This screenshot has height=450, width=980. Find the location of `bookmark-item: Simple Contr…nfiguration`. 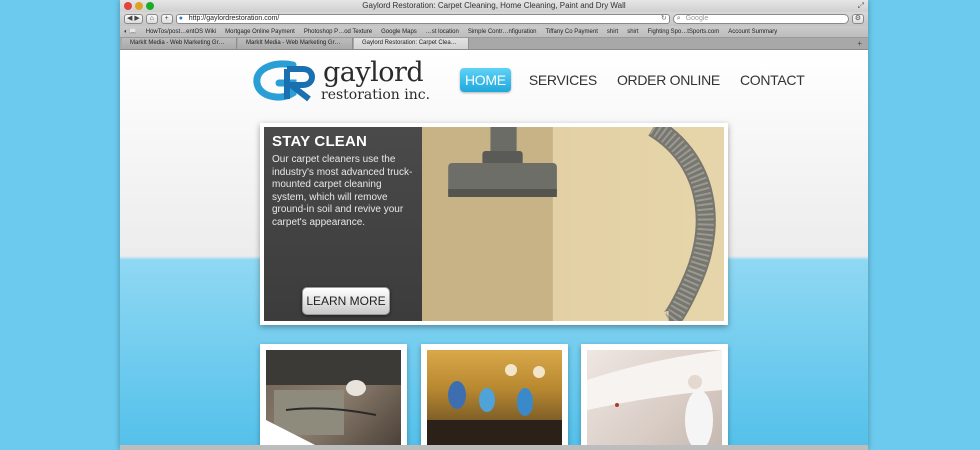

bookmark-item: Simple Contr…nfiguration is located at coordinates (502, 32).